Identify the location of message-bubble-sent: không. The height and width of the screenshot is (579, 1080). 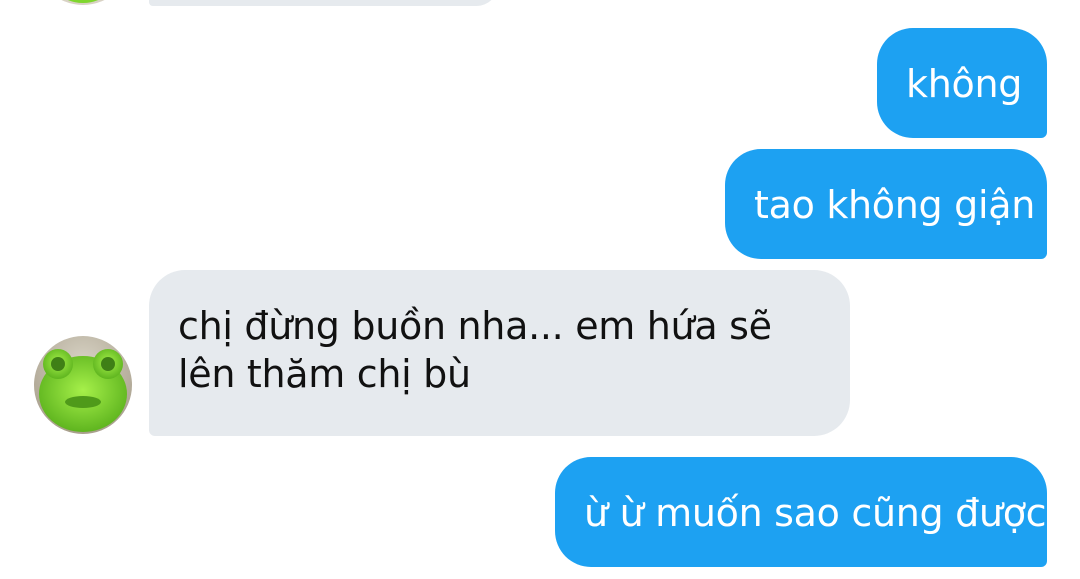
(962, 83).